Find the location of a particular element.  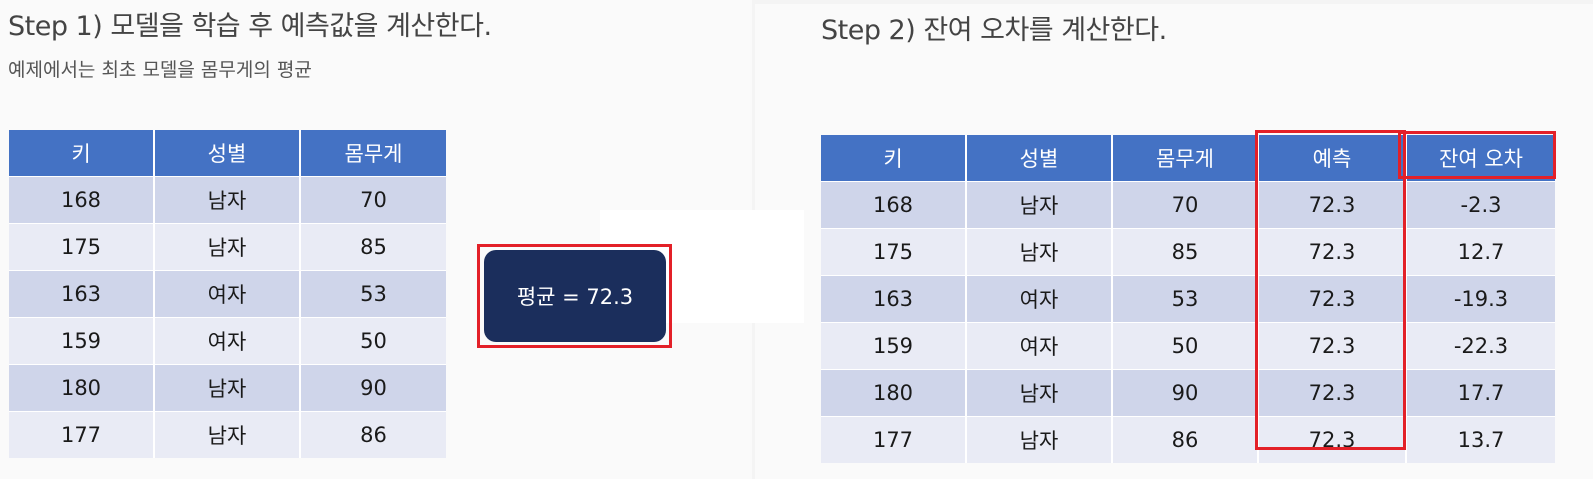

table-row: 175 남자 85 is located at coordinates (227, 247).